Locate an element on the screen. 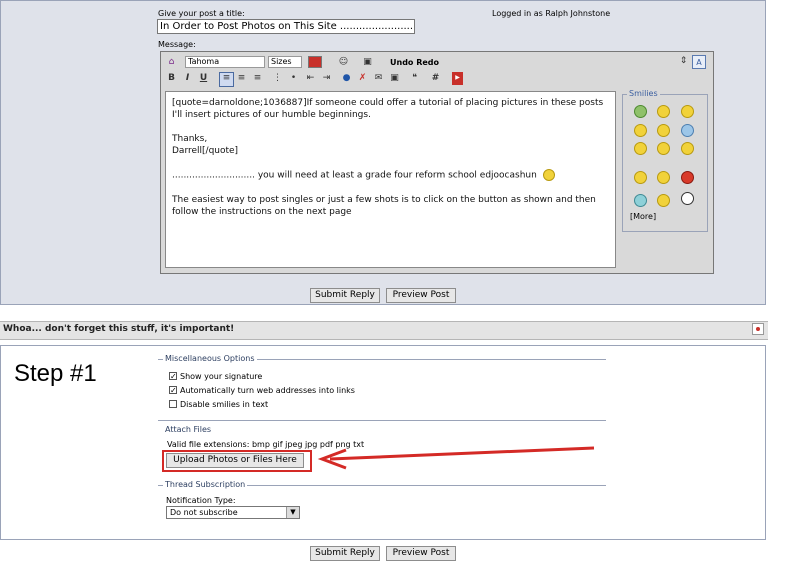 Image resolution: width=800 pixels, height=570 pixels. disable-smilies-label: Disable smilies in text is located at coordinates (224, 404).